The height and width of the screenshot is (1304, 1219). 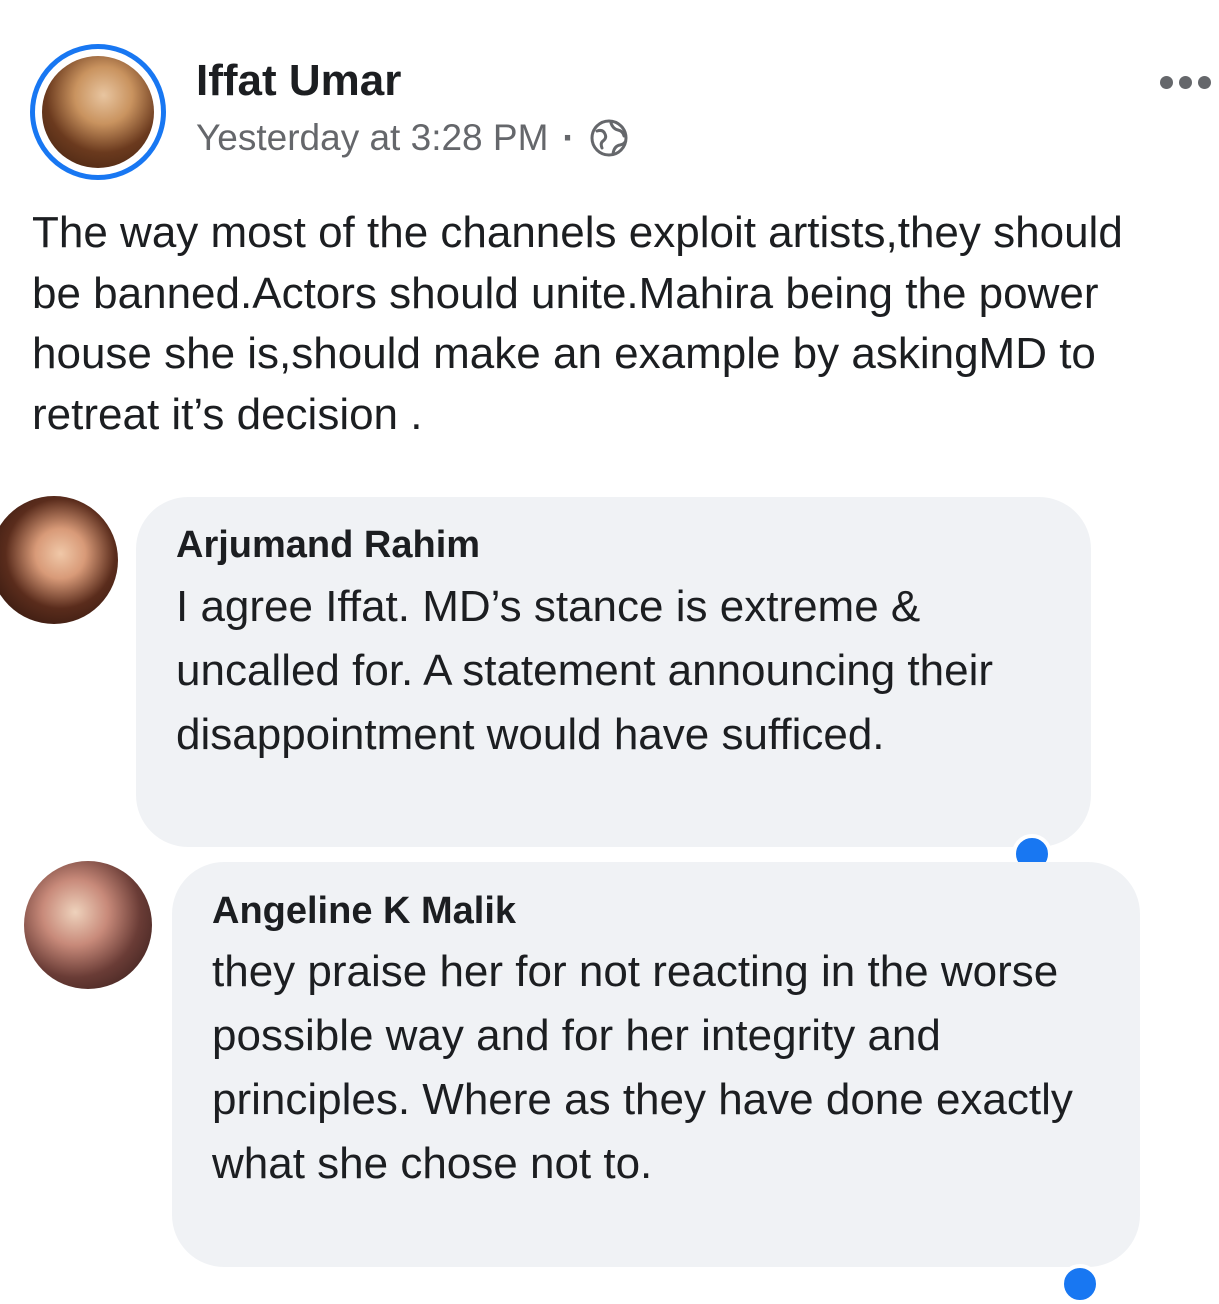 What do you see at coordinates (372, 138) in the screenshot?
I see `post-timestamp: Yesterday at 3:28 PM` at bounding box center [372, 138].